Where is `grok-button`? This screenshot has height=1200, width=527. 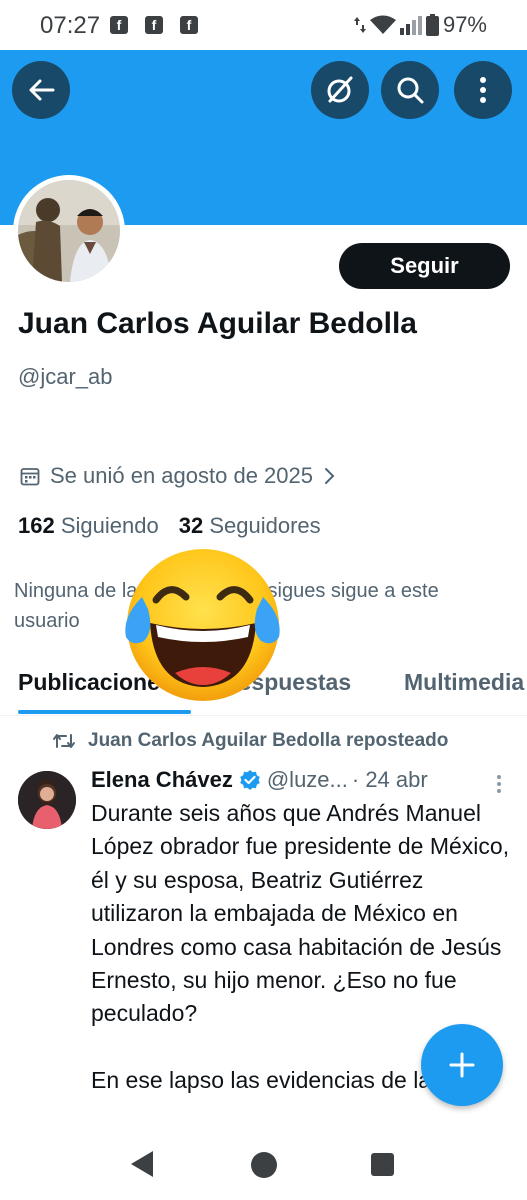
grok-button is located at coordinates (340, 90).